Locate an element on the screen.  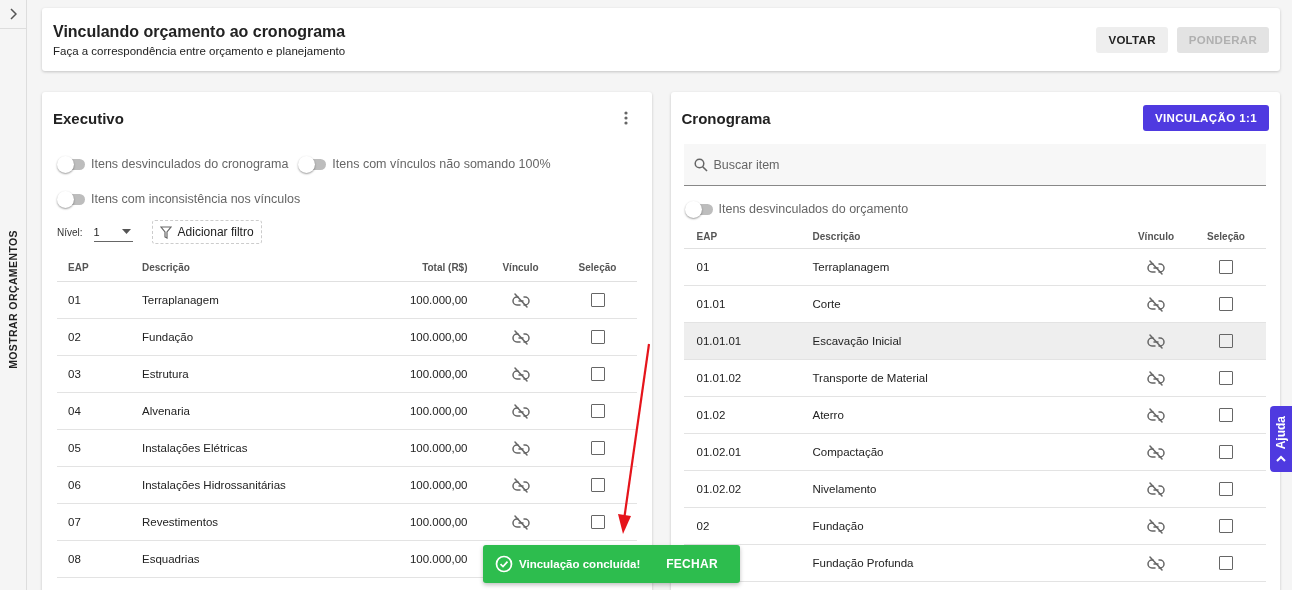
table-cell-text: Aterro is located at coordinates (828, 415).